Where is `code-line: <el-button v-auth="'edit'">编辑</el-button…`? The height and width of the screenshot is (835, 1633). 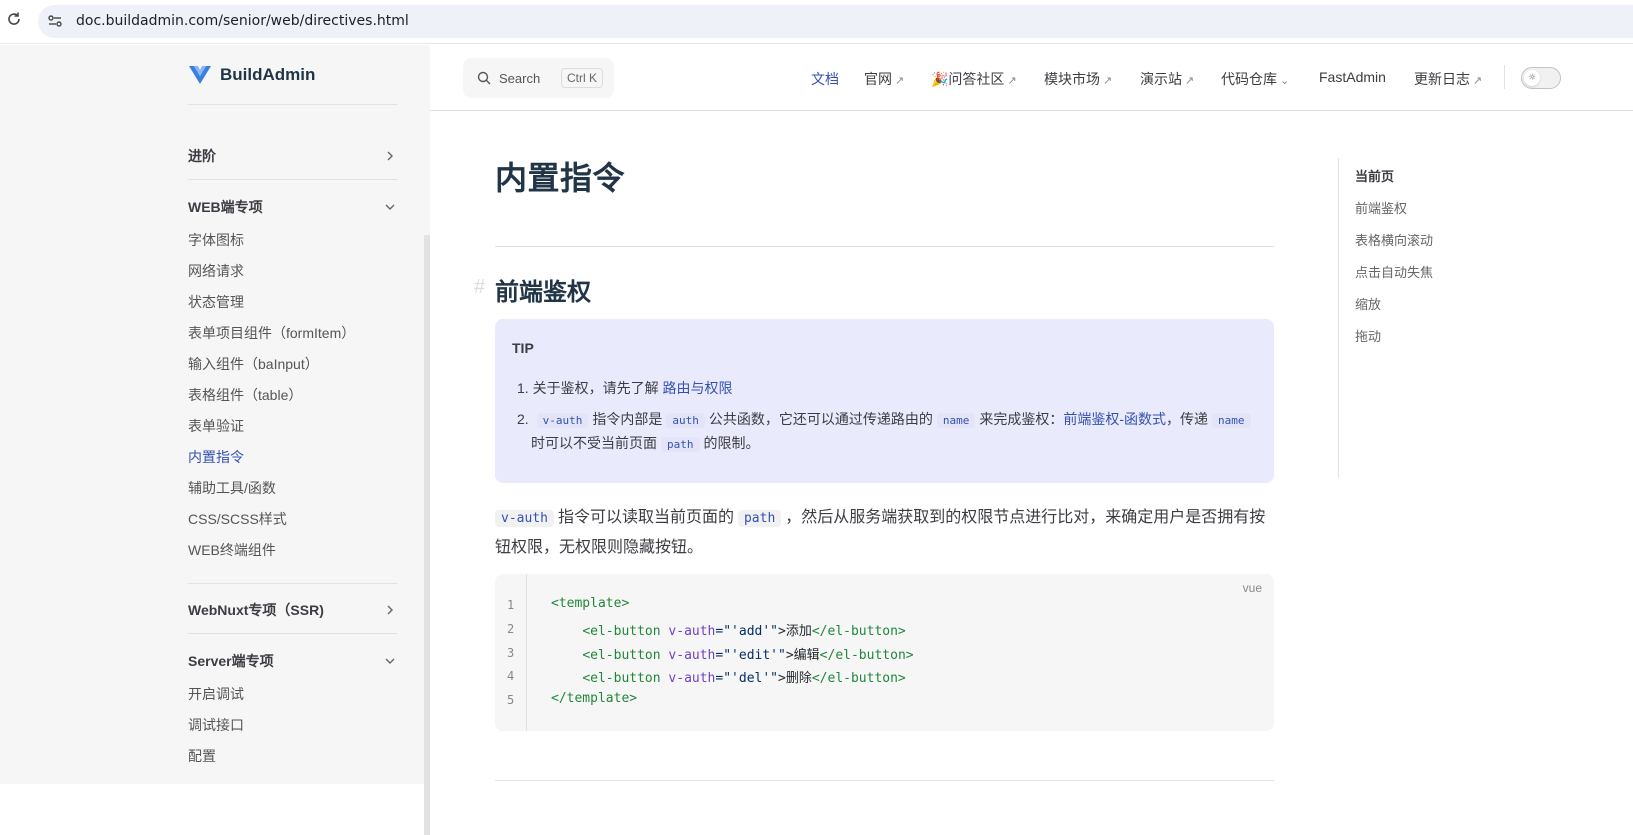 code-line: <el-button v-auth="'edit'">编辑</el-button… is located at coordinates (732, 653).